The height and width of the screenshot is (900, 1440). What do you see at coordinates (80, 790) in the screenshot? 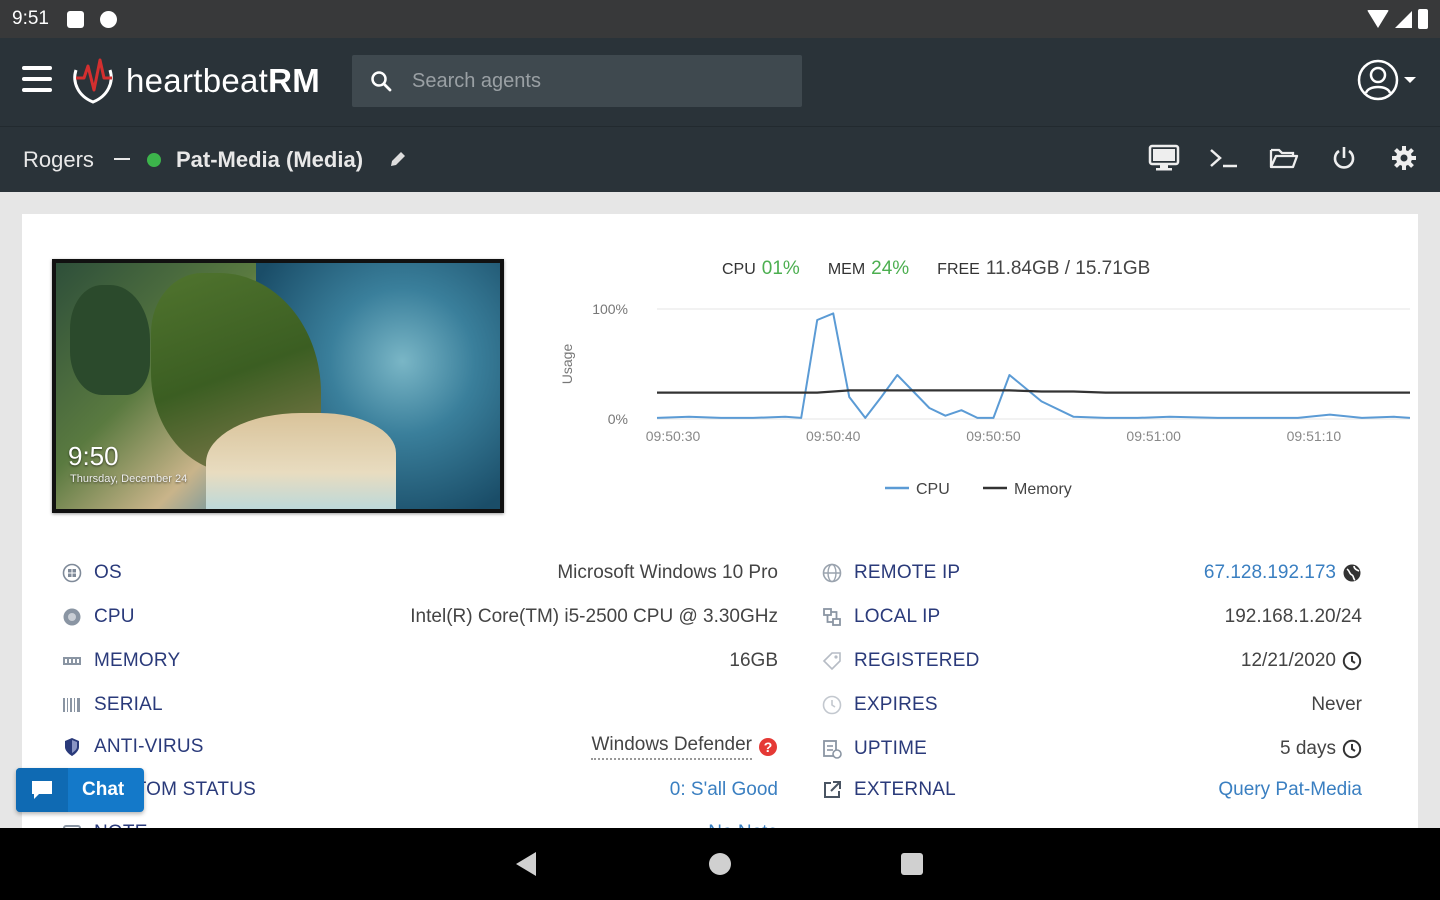
I see `chat-button: Chat` at bounding box center [80, 790].